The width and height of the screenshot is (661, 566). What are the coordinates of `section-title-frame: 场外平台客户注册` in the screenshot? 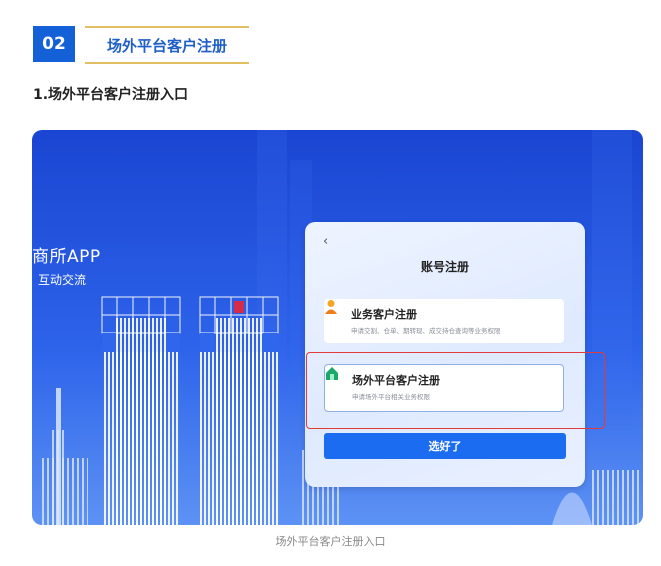 It's located at (167, 45).